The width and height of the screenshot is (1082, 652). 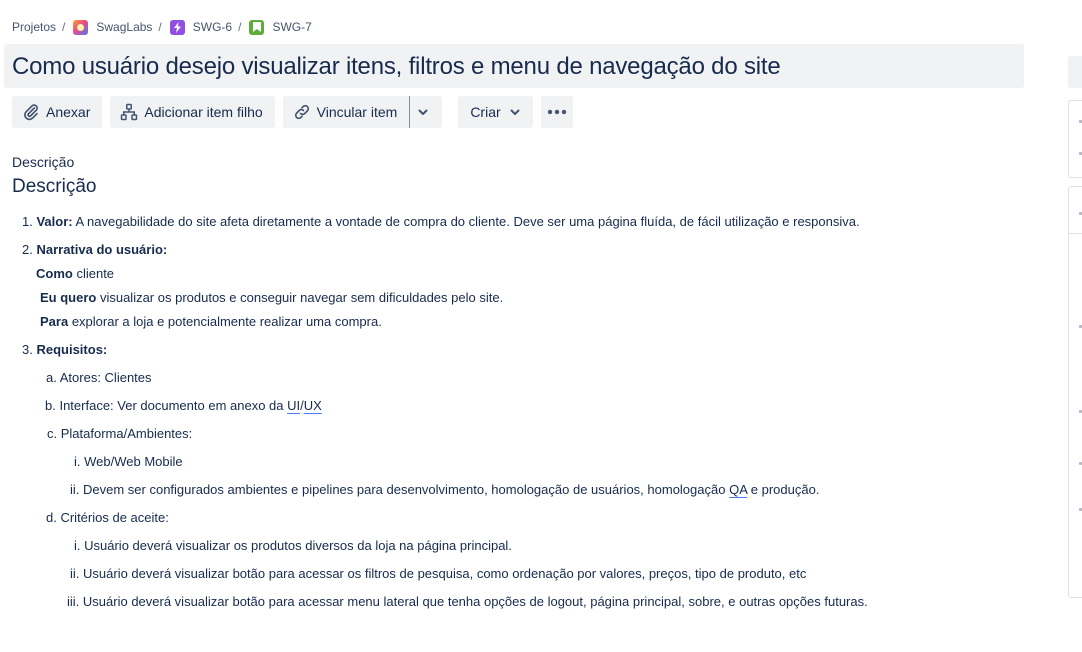 What do you see at coordinates (43, 162) in the screenshot?
I see `description-field-label: Descrição` at bounding box center [43, 162].